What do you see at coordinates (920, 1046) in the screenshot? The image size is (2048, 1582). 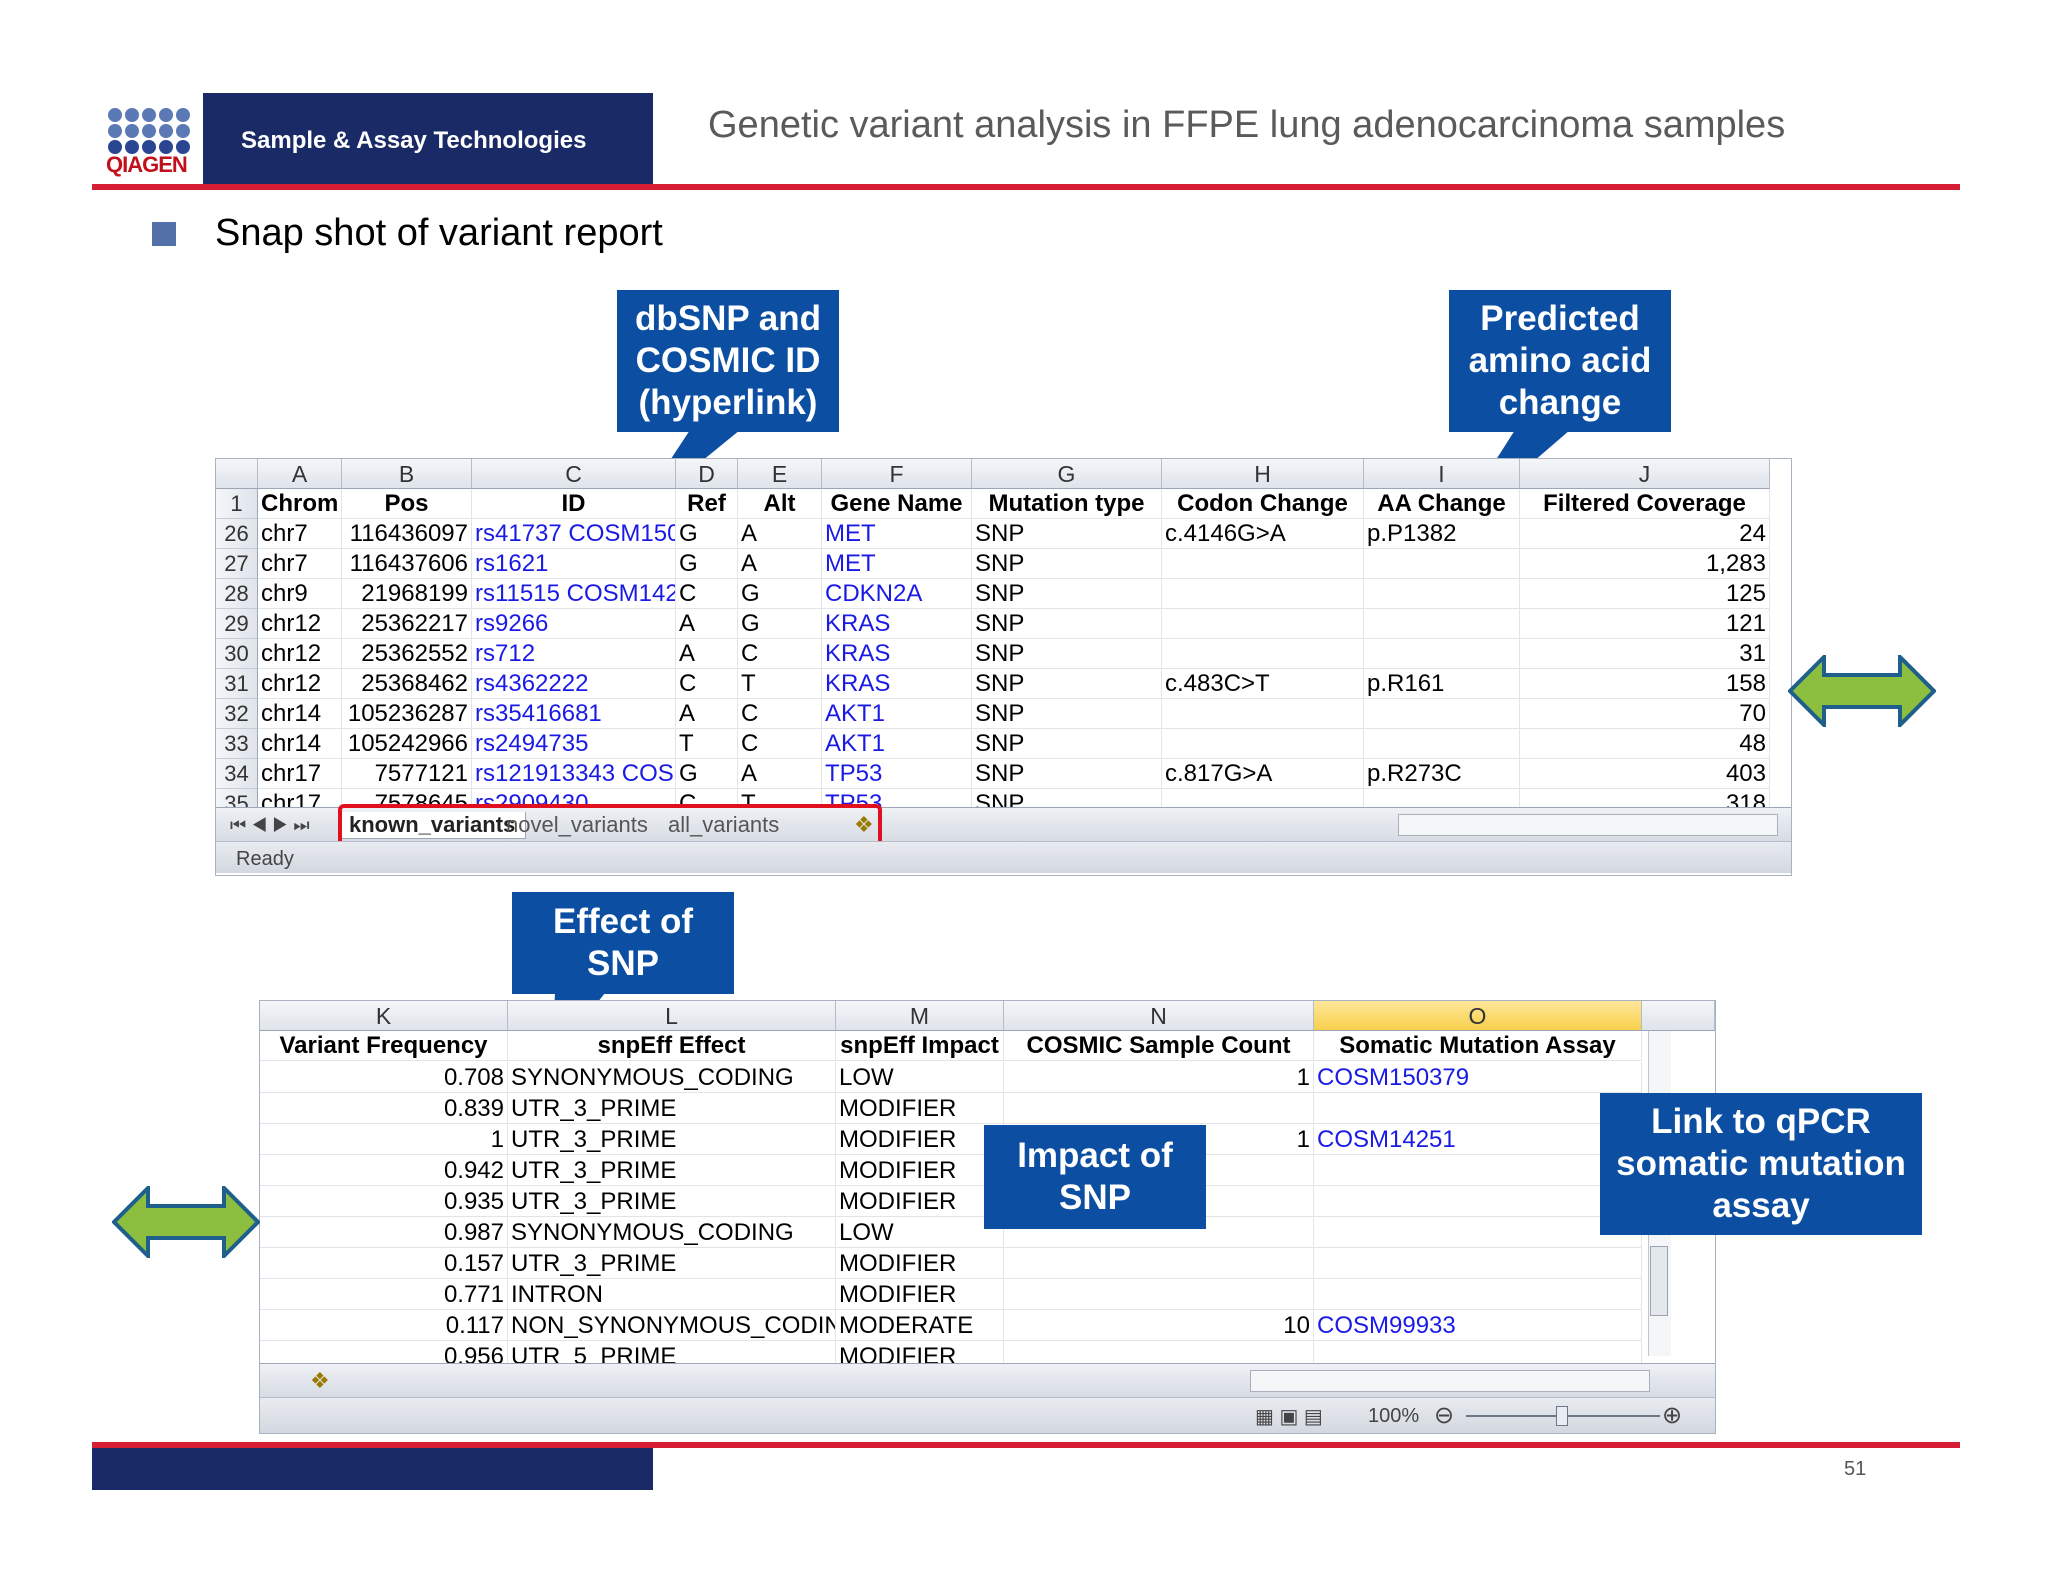 I see `header-cell: snpEff Impact` at bounding box center [920, 1046].